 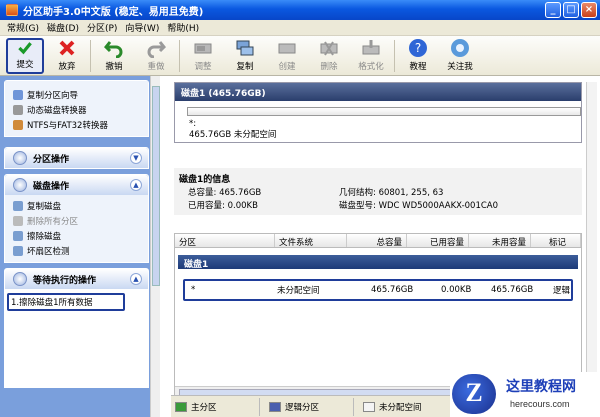 I want to click on sidebar-item-delete-all-partitions: 删除所有分区, so click(x=80, y=220).